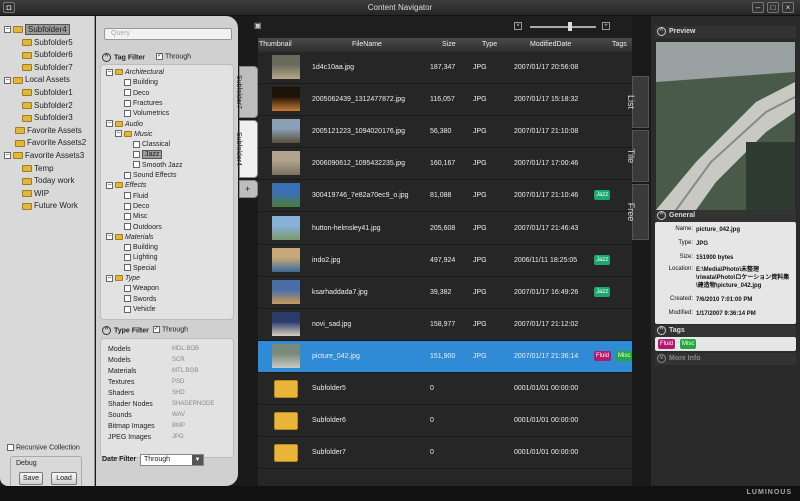  Describe the element at coordinates (146, 360) in the screenshot. I see `type-filter-item: Models SCR` at that location.